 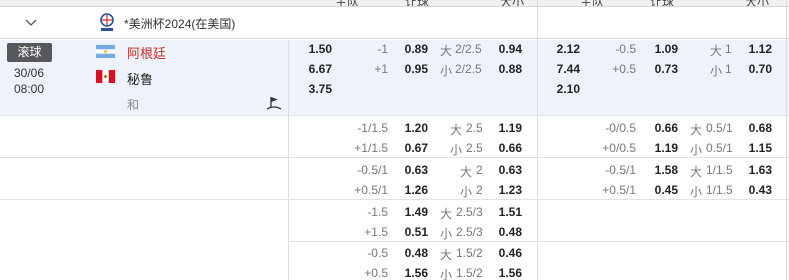 What do you see at coordinates (29, 52) in the screenshot?
I see `live-badge: 滚球` at bounding box center [29, 52].